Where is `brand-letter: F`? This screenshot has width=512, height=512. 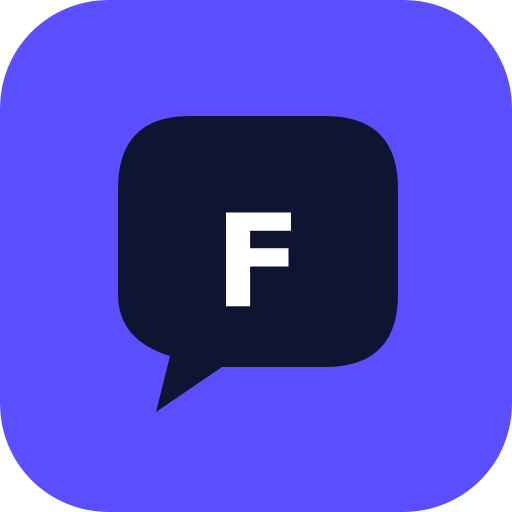 brand-letter: F is located at coordinates (257, 262).